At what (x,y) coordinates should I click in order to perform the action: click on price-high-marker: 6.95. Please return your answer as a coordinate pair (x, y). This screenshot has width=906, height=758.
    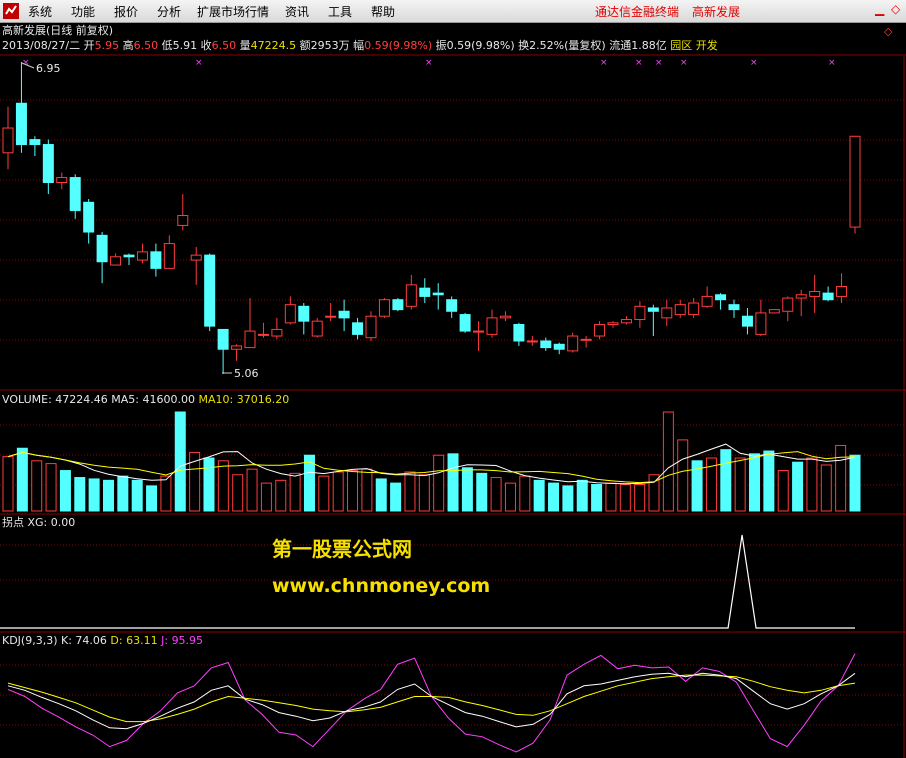
    Looking at the image, I should click on (48, 68).